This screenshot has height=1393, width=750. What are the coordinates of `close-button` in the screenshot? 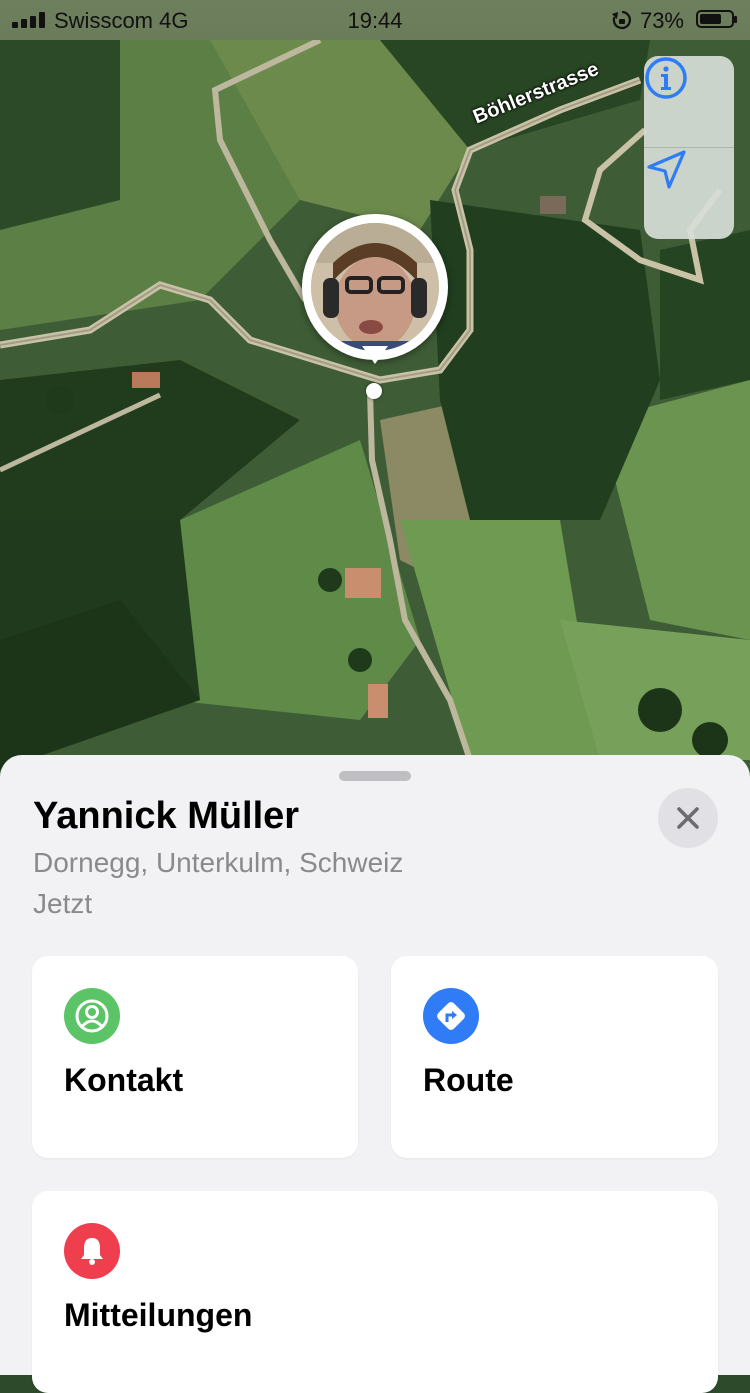 It's located at (688, 818).